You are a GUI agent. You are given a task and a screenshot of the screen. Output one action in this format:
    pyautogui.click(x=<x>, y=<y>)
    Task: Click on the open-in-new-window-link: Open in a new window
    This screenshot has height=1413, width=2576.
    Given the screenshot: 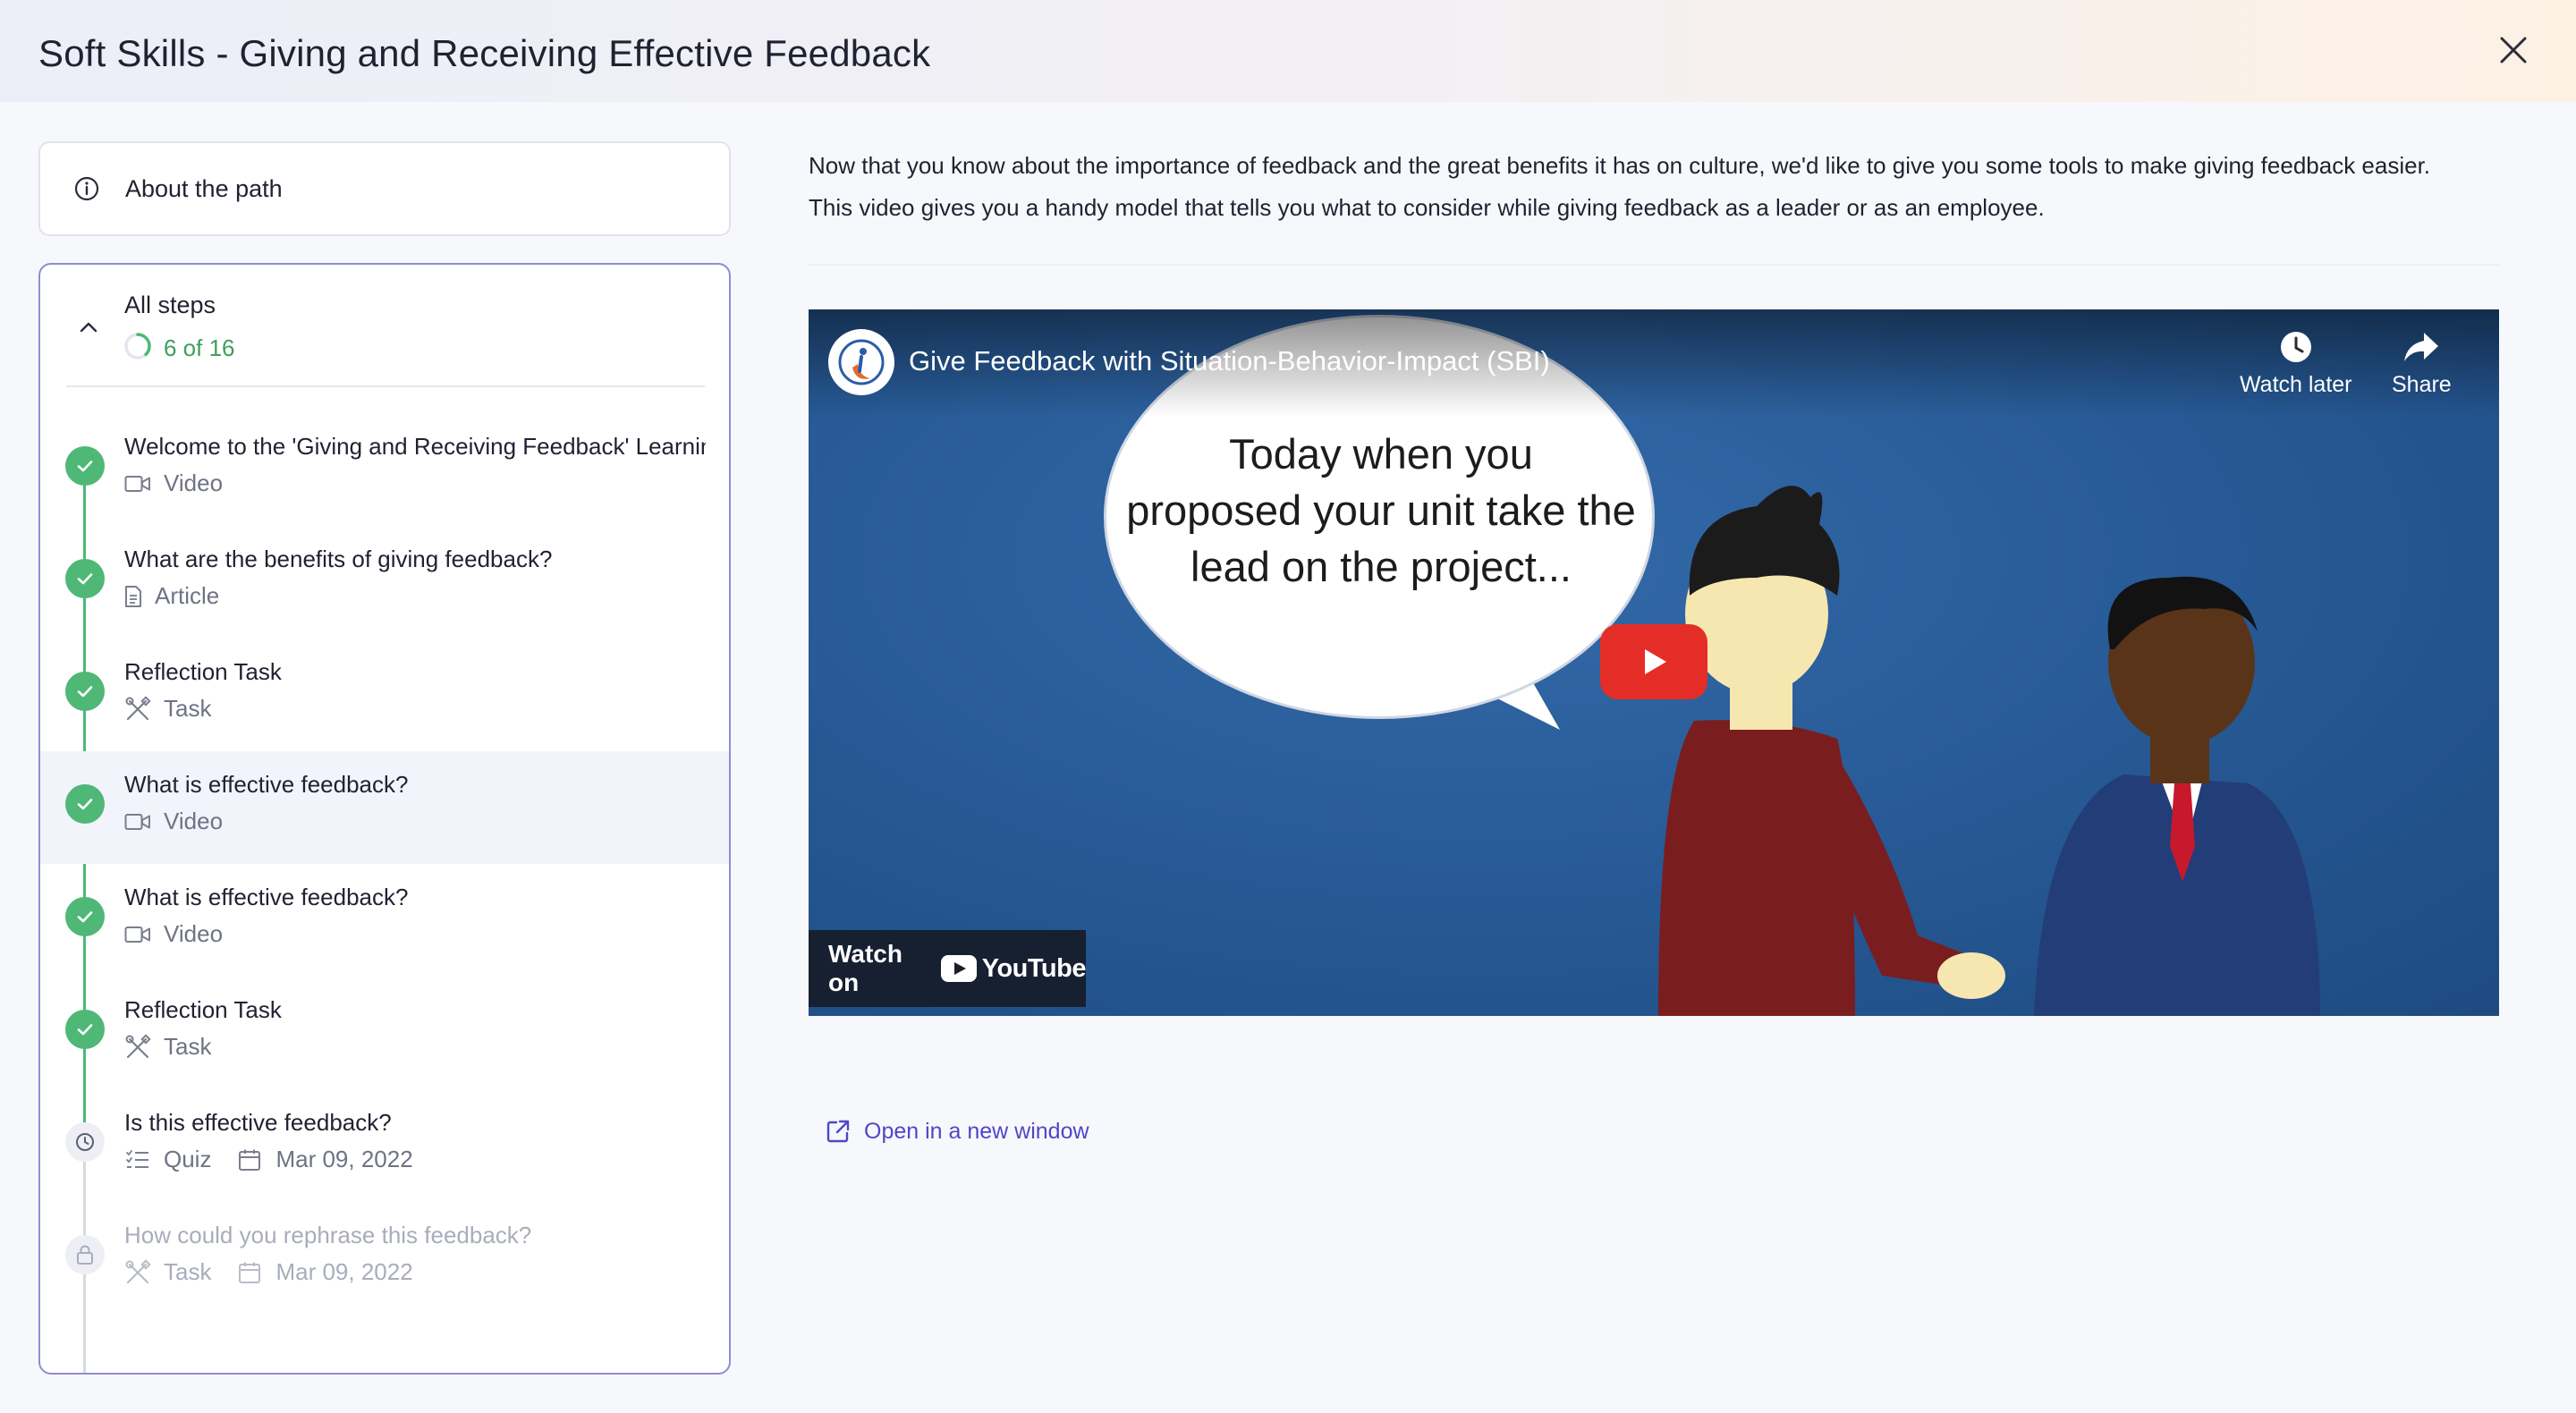 What is the action you would take?
    pyautogui.click(x=957, y=1131)
    